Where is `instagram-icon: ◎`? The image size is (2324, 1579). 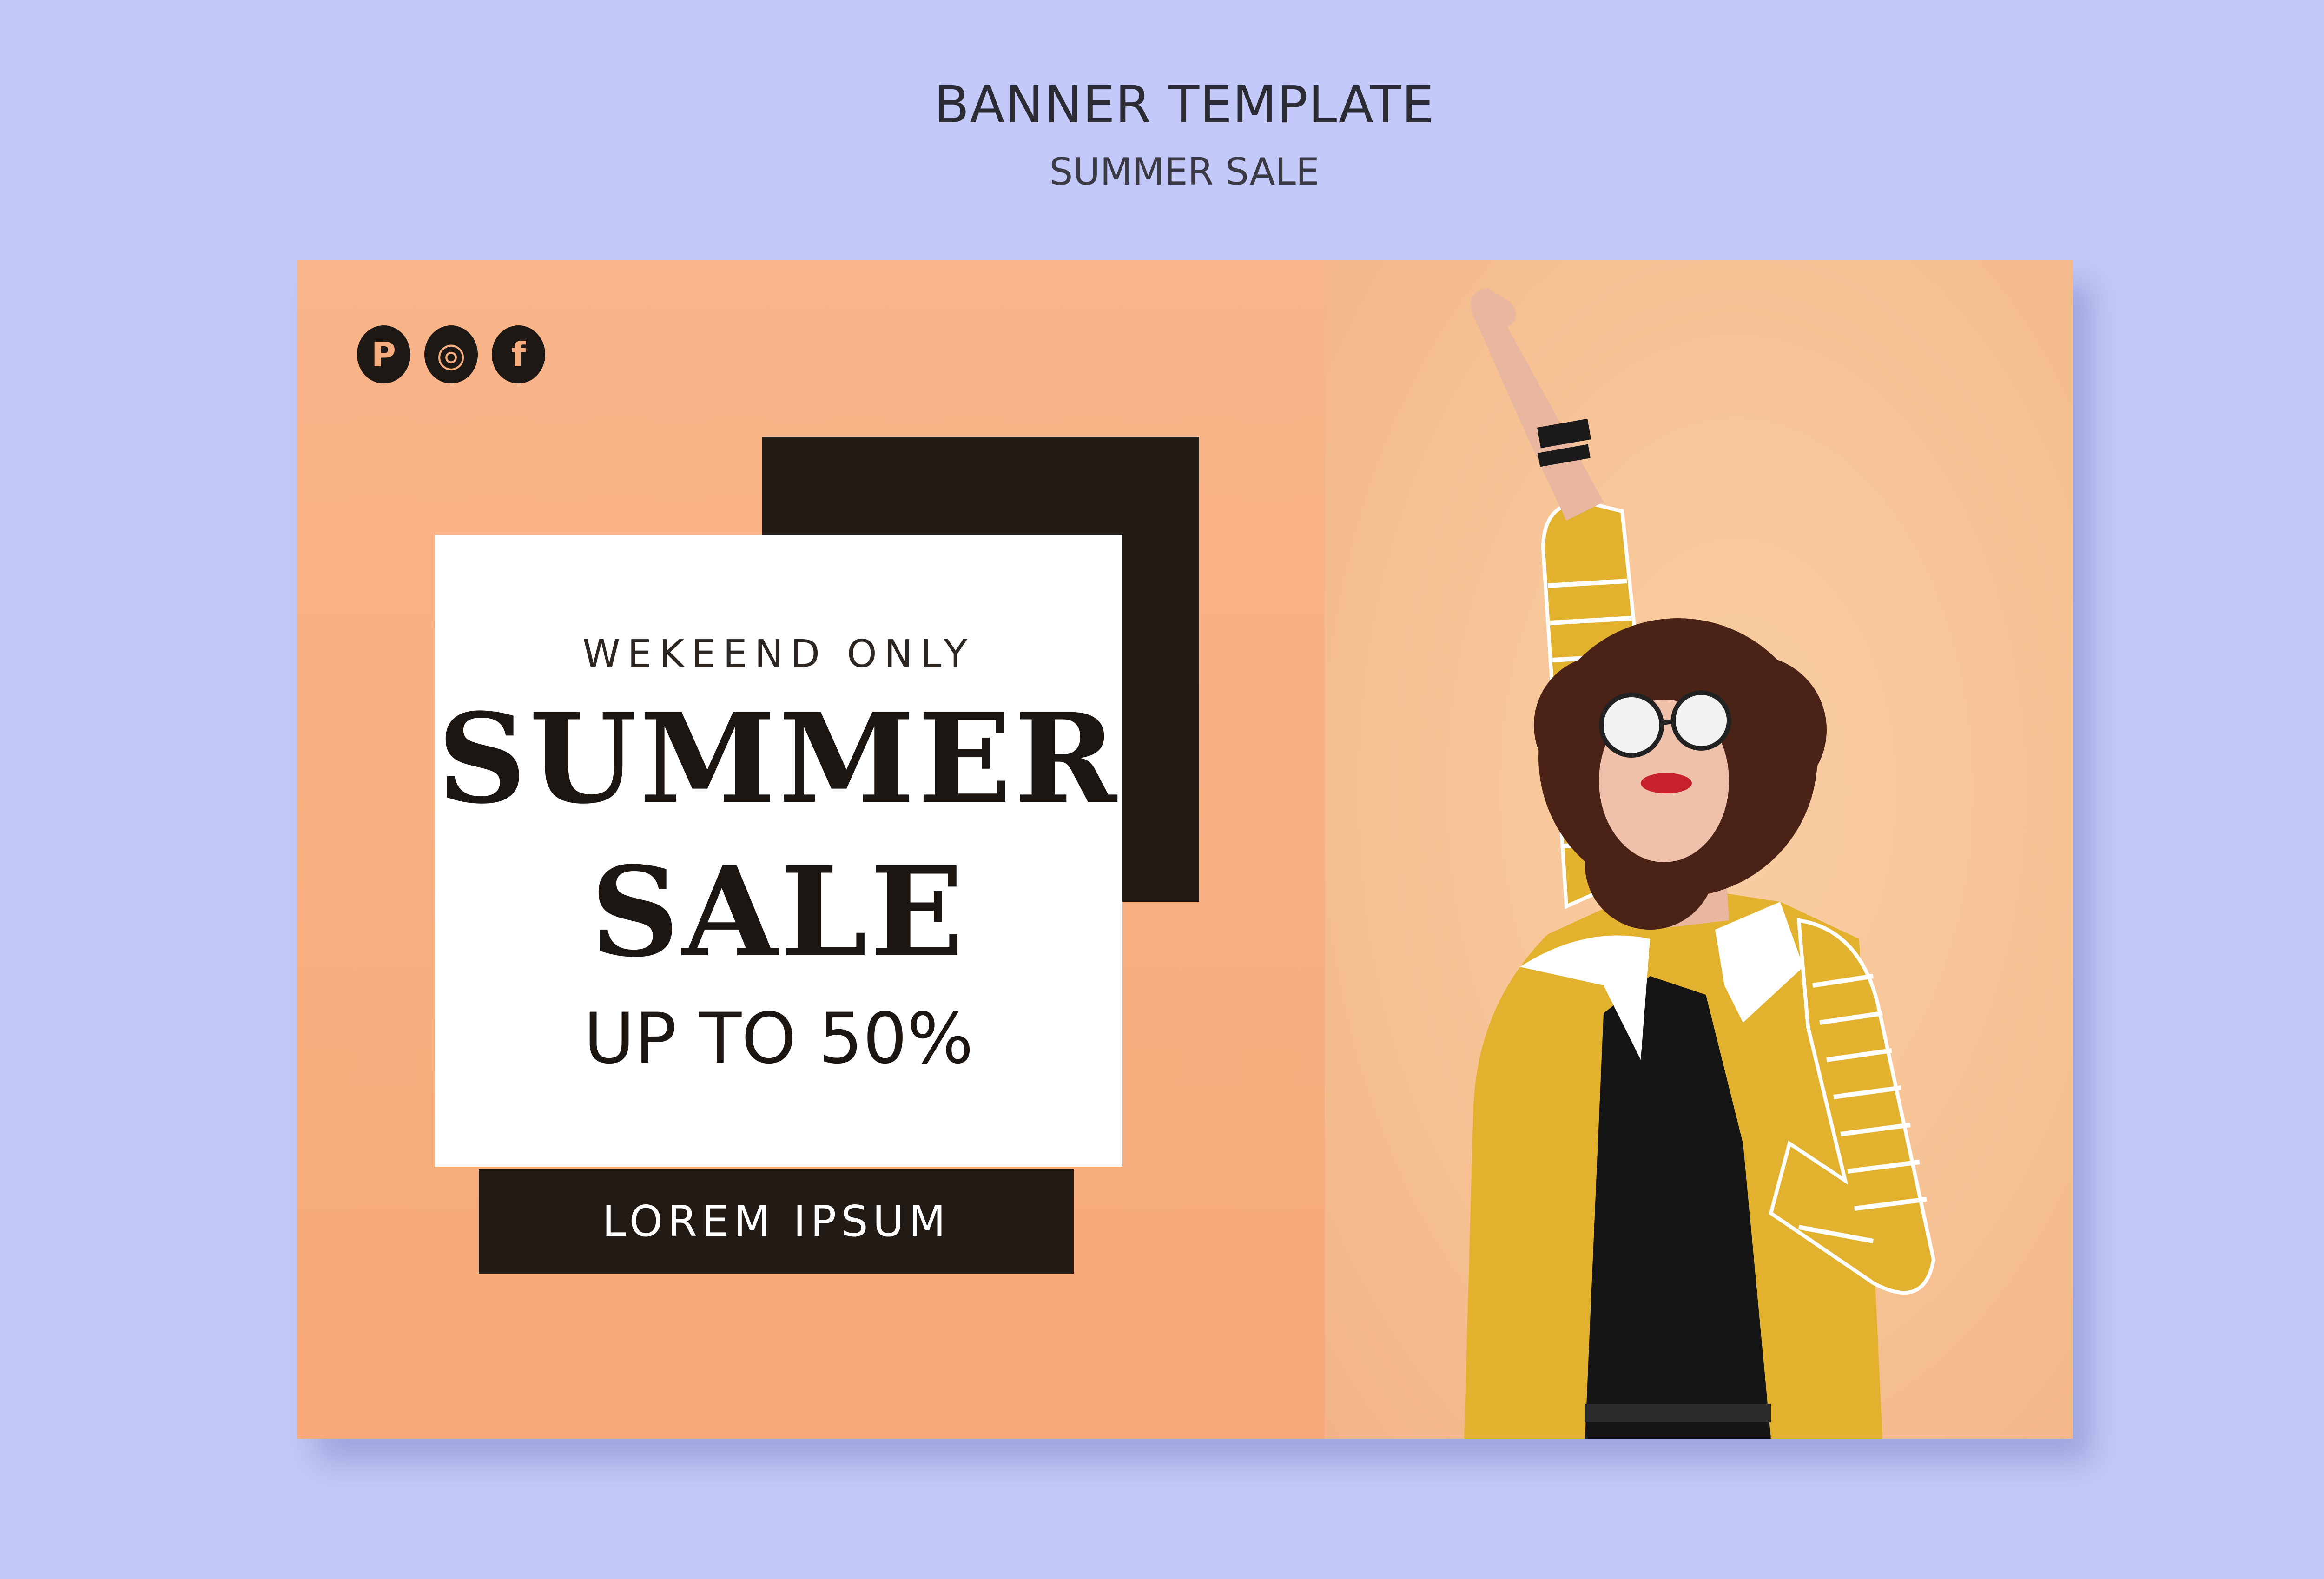 instagram-icon: ◎ is located at coordinates (451, 354).